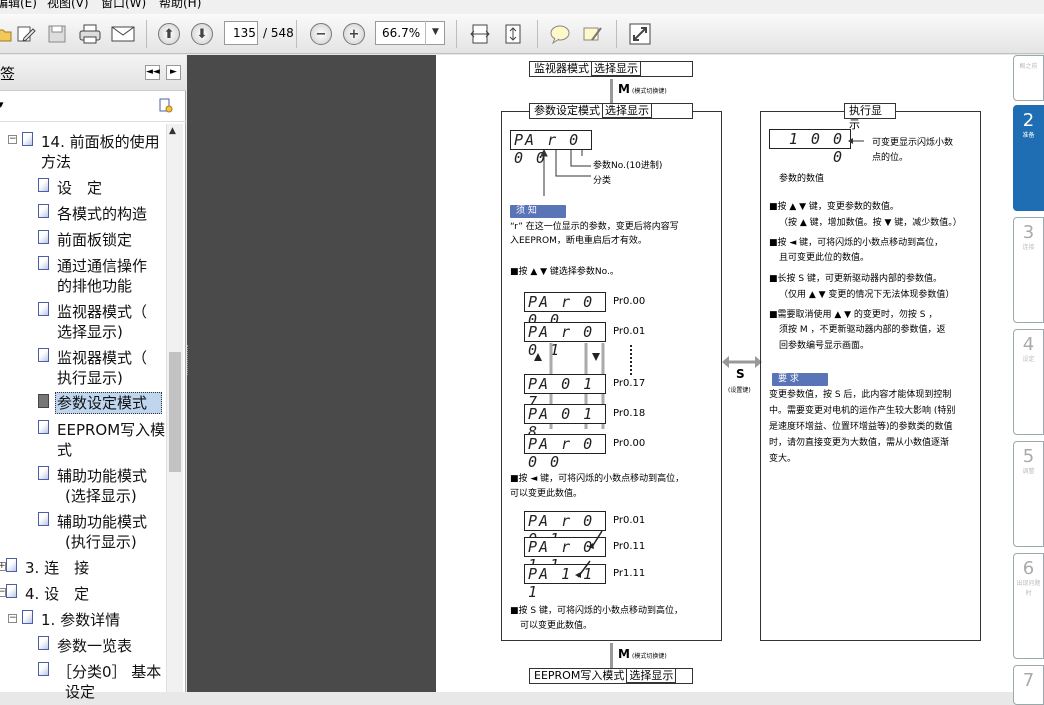 The width and height of the screenshot is (1044, 705). Describe the element at coordinates (100, 152) in the screenshot. I see `sidebar-item-front-panel: 14. 前面板的使用 方法` at that location.